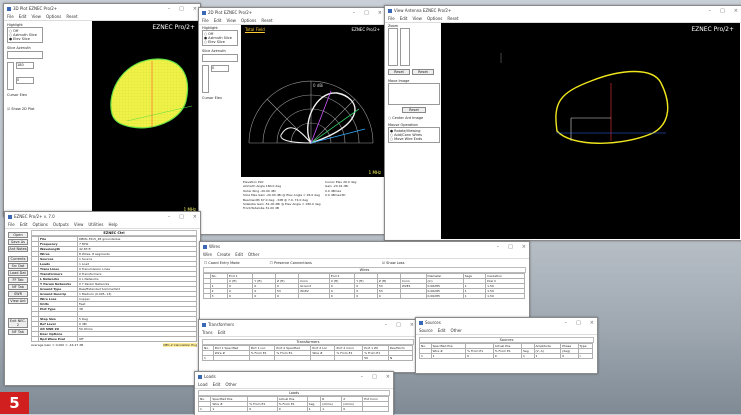  What do you see at coordinates (25, 39) in the screenshot?
I see `radio-elev: ● Elev Slice` at bounding box center [25, 39].